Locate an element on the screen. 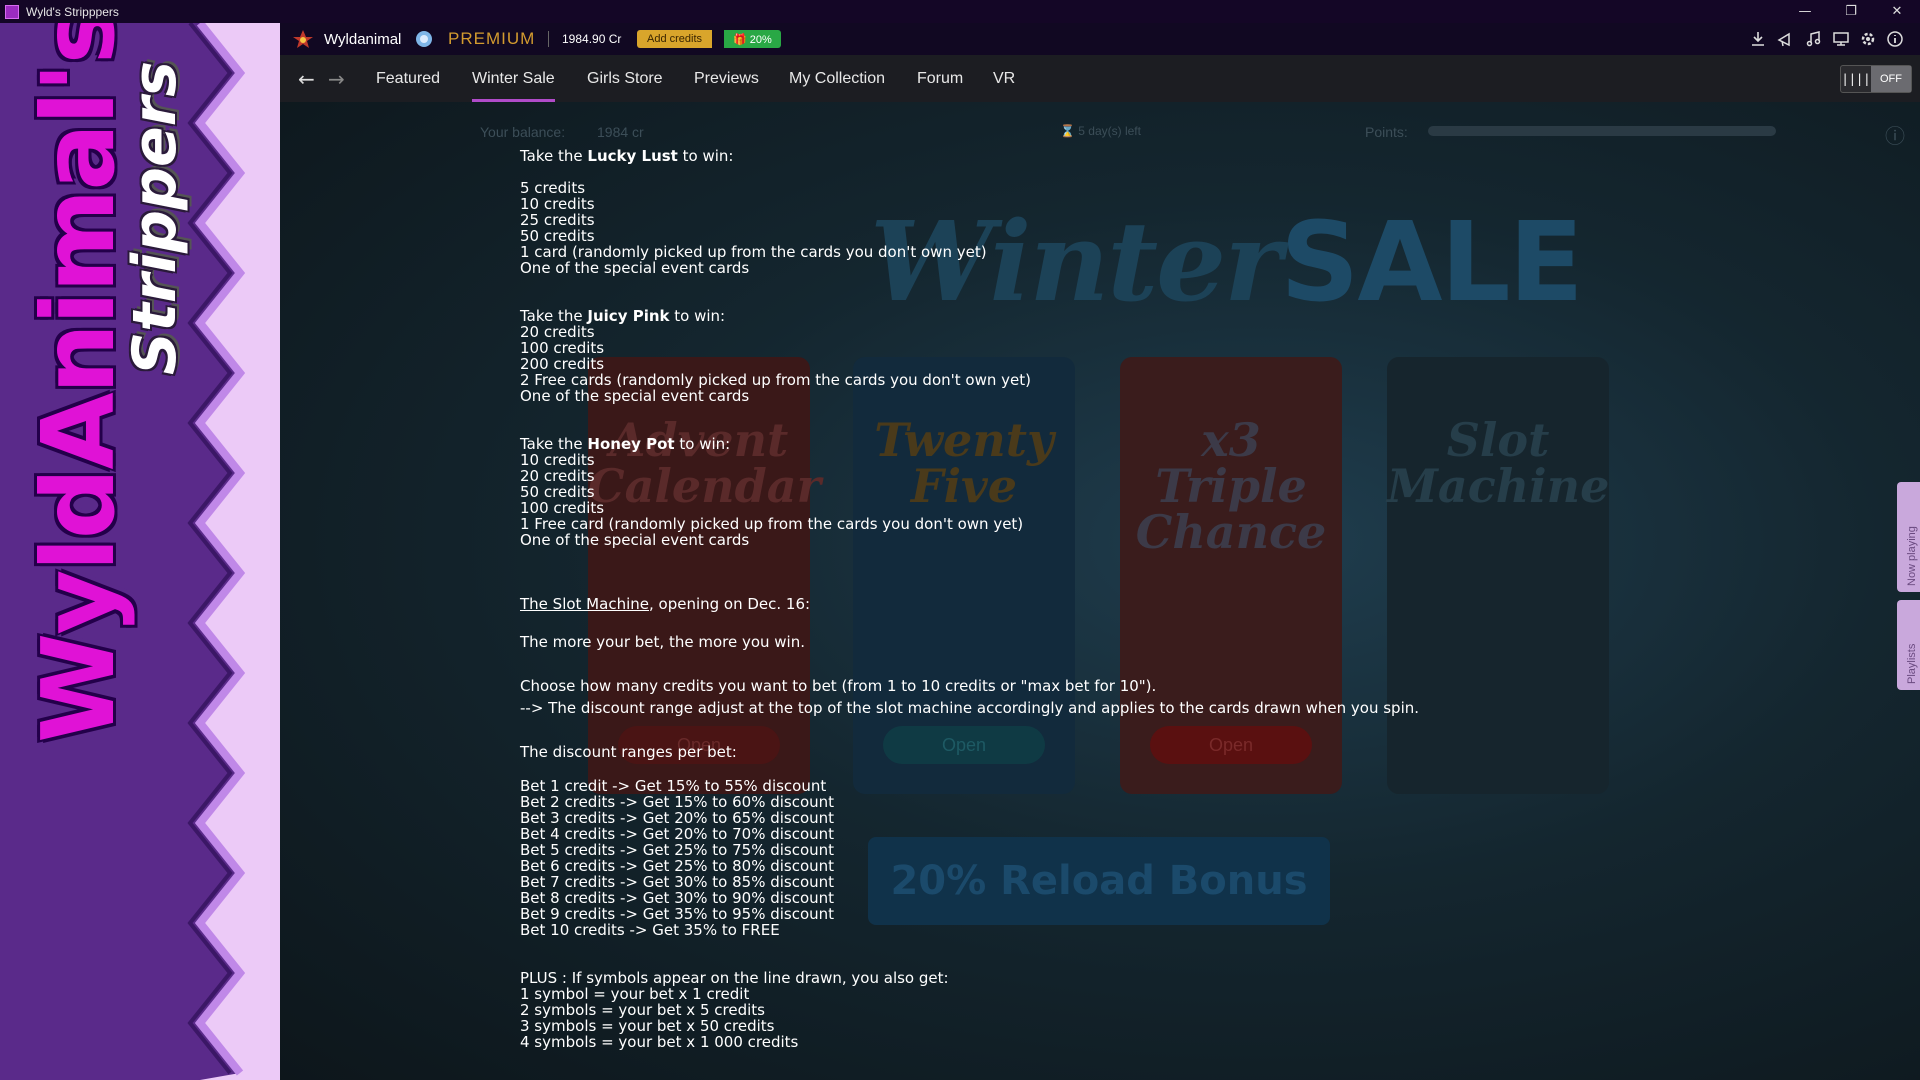 This screenshot has height=1080, width=1920. info-icon is located at coordinates (1895, 39).